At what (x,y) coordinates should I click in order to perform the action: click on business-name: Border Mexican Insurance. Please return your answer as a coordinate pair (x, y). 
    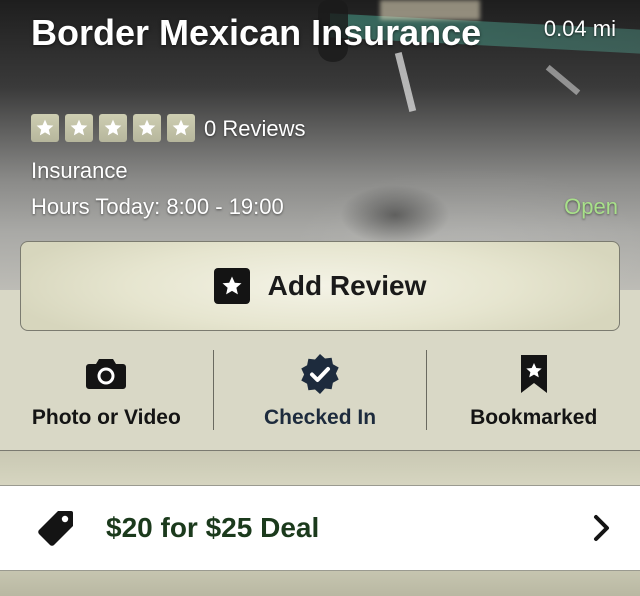
    Looking at the image, I should click on (256, 32).